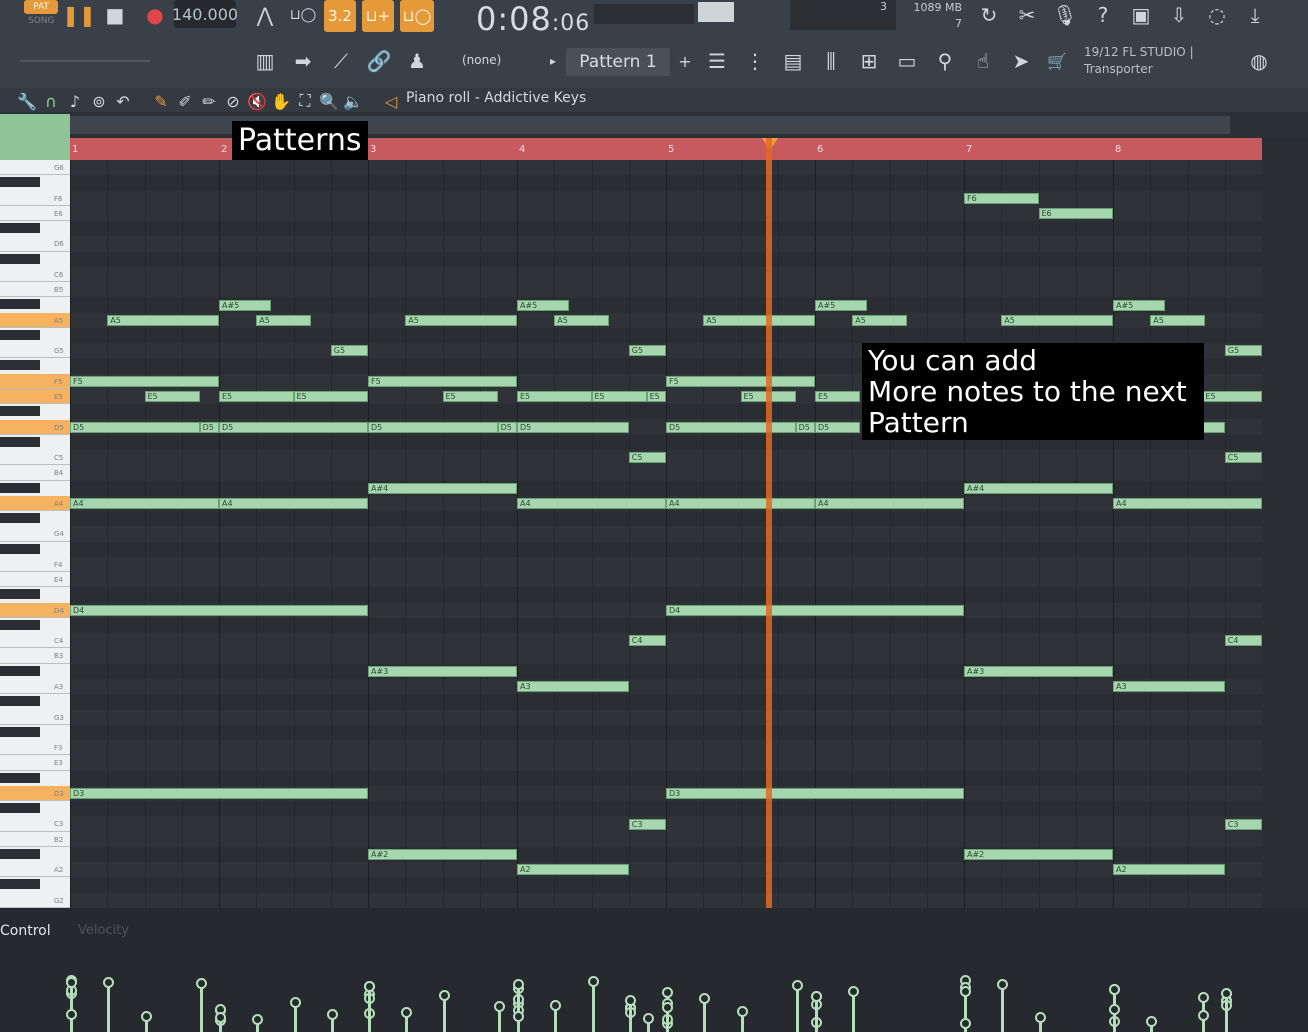  I want to click on note: C4, so click(1243, 641).